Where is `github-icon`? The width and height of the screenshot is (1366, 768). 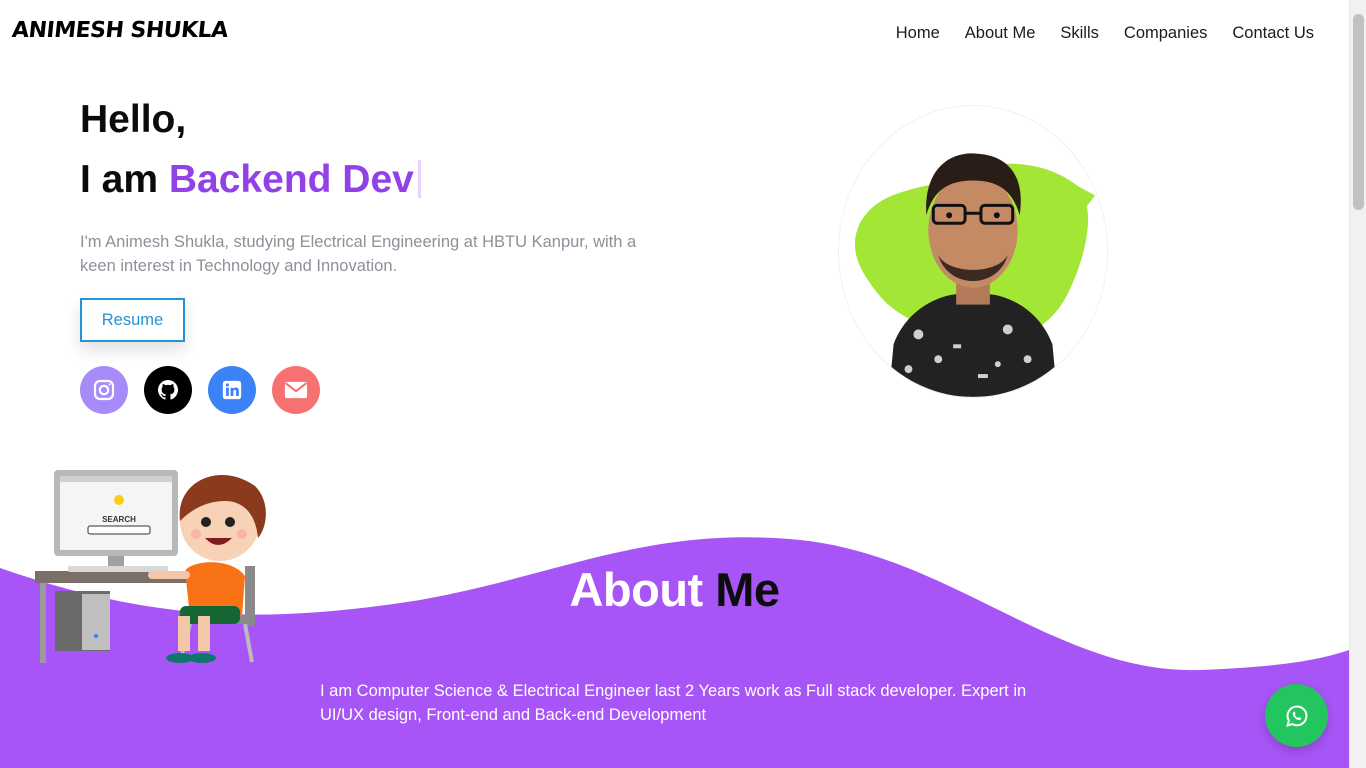
github-icon is located at coordinates (167, 390).